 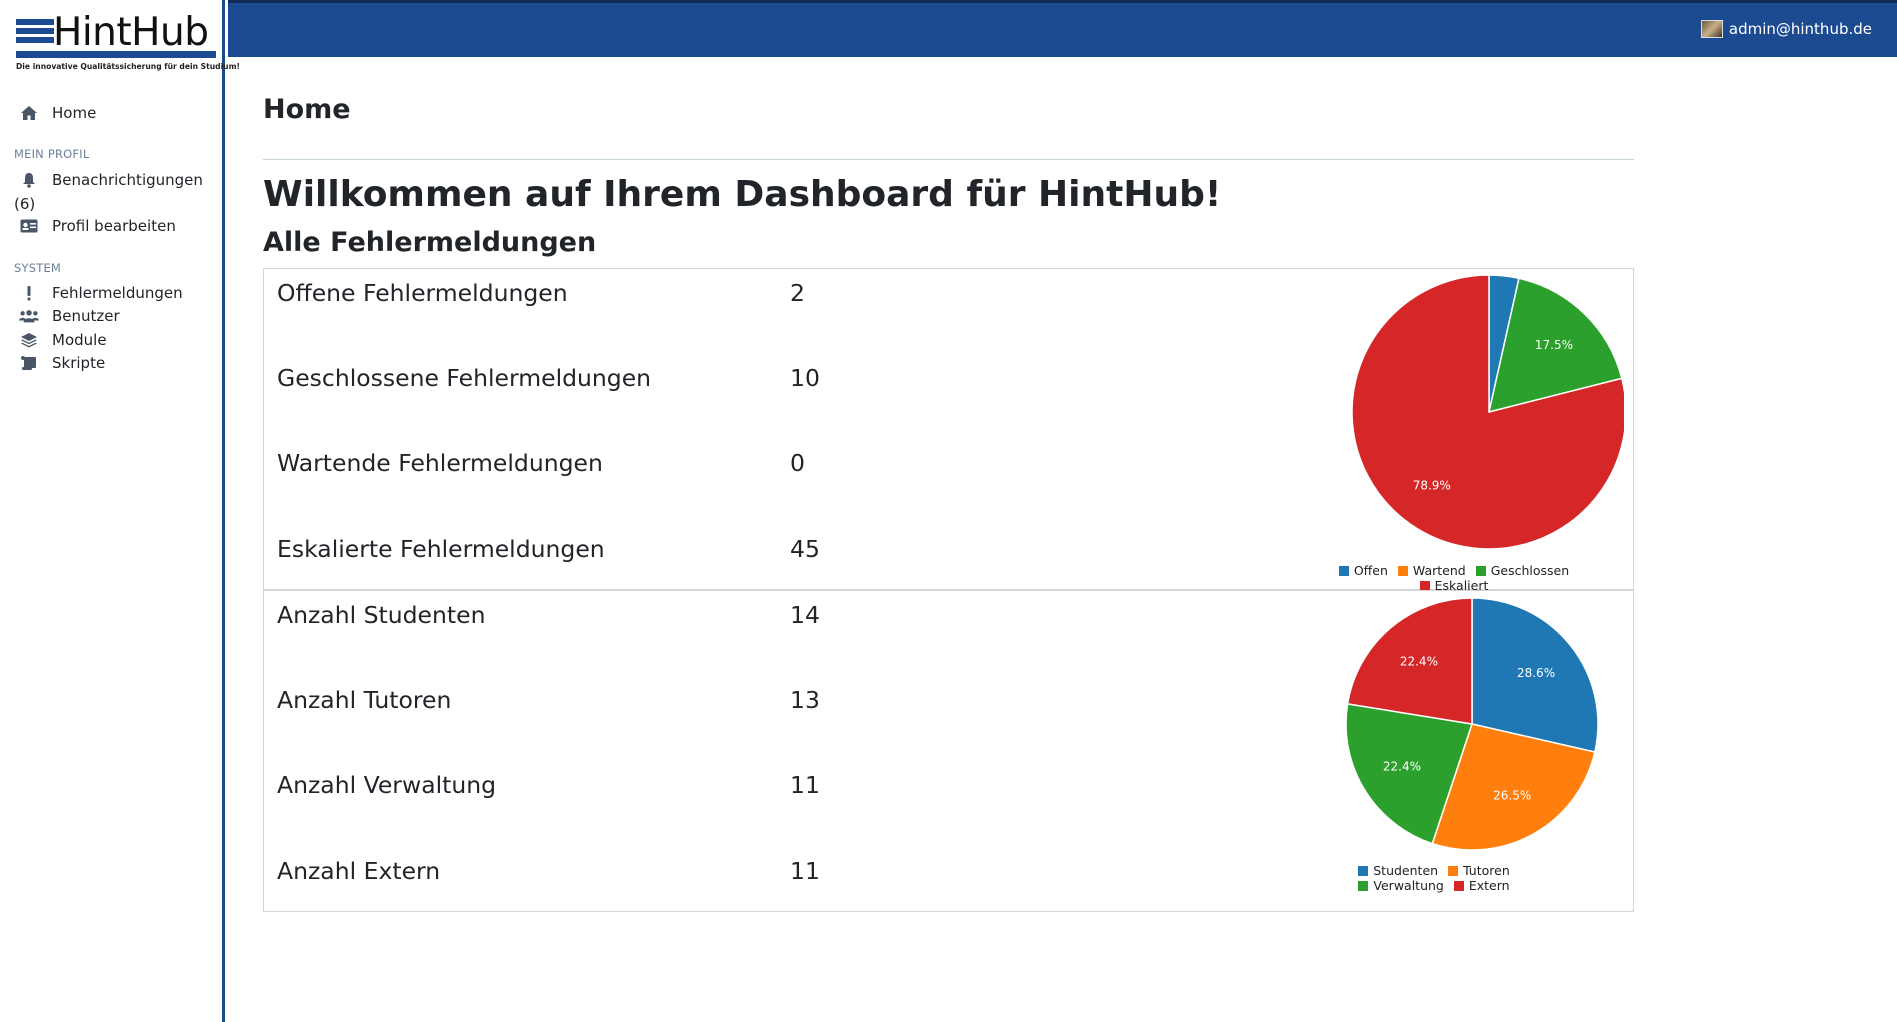 I want to click on legend-item-offen: Offen, so click(x=1363, y=570).